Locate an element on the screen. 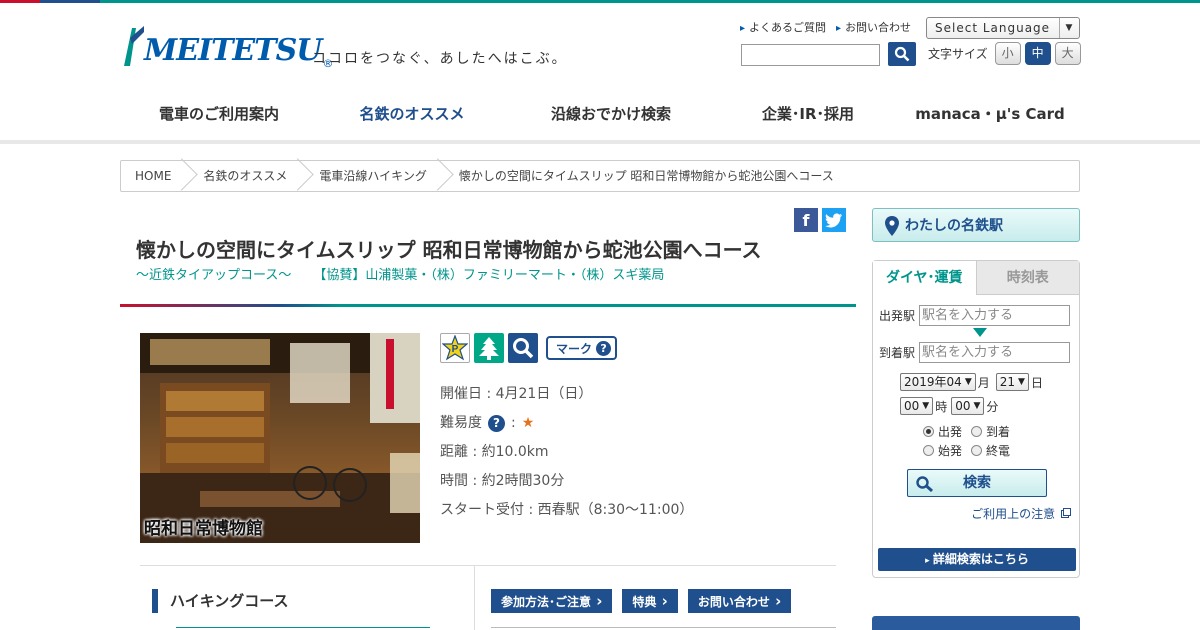 This screenshot has height=630, width=1200. font-size-medium-button: 中 is located at coordinates (1037, 53).